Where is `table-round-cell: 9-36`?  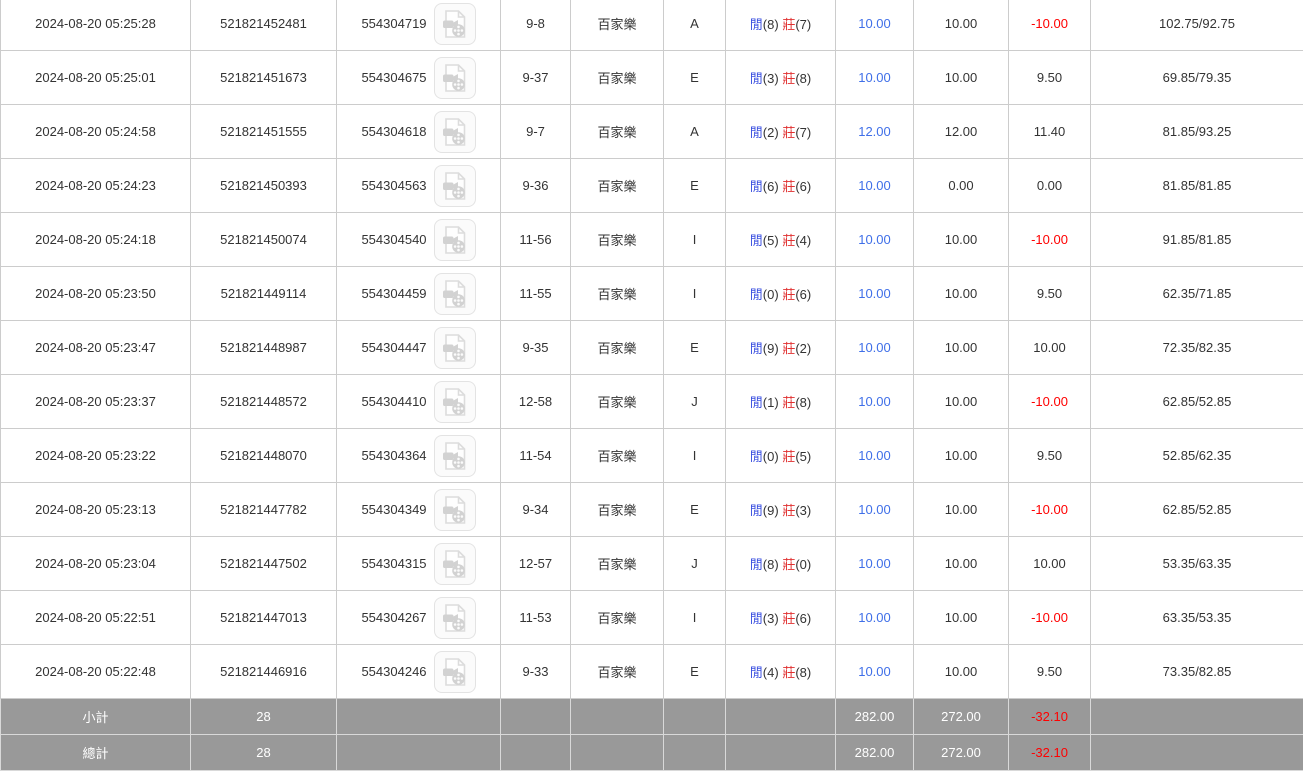 table-round-cell: 9-36 is located at coordinates (536, 186).